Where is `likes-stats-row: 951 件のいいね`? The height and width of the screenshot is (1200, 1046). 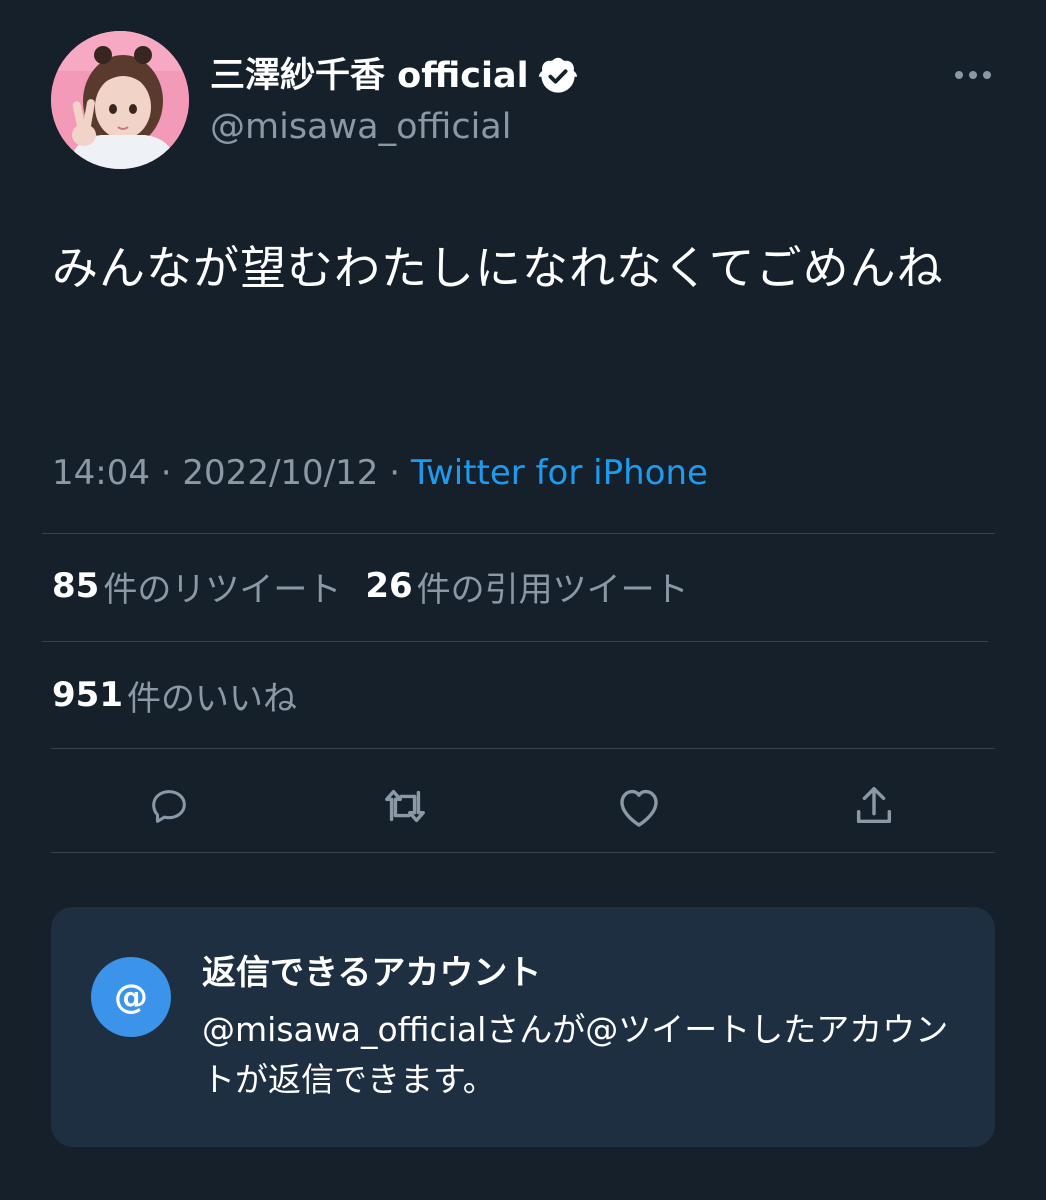
likes-stats-row: 951 件のいいね is located at coordinates (174, 695).